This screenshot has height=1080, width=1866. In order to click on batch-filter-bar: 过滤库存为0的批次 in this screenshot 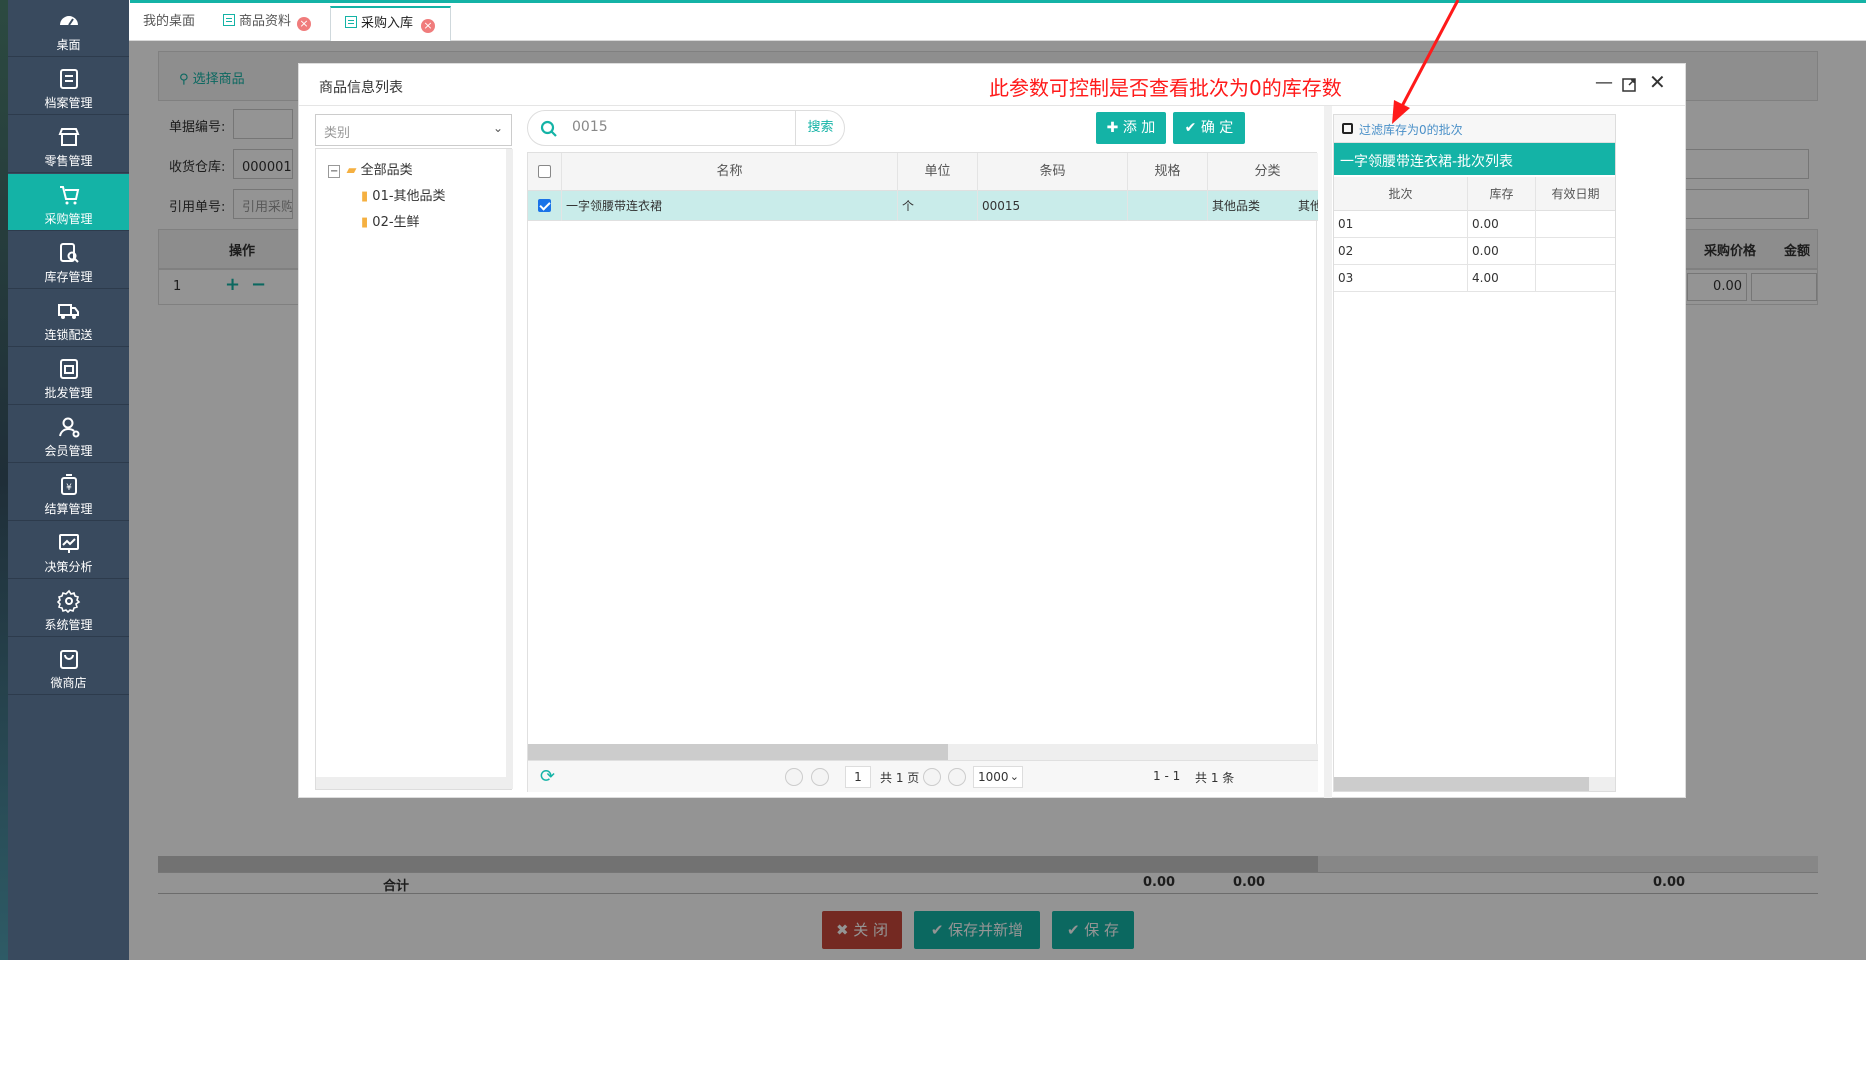, I will do `click(1474, 129)`.